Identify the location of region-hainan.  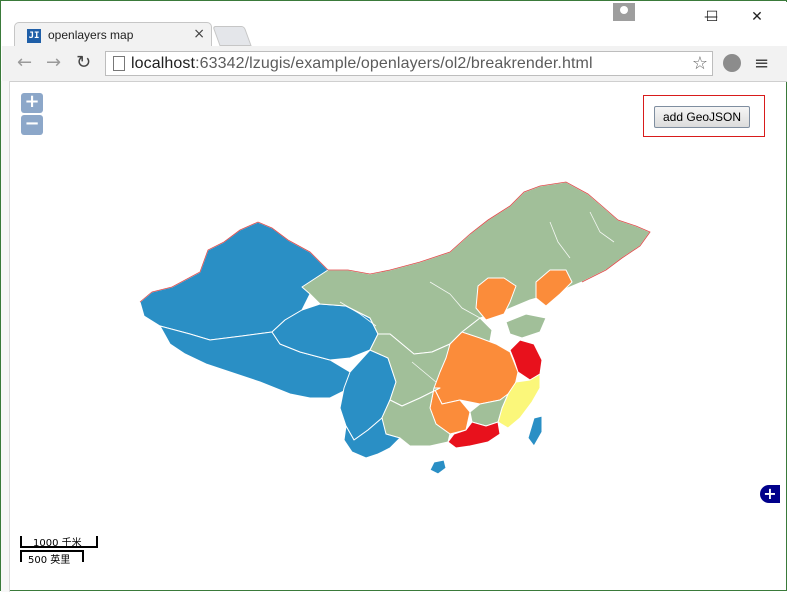
(438, 467).